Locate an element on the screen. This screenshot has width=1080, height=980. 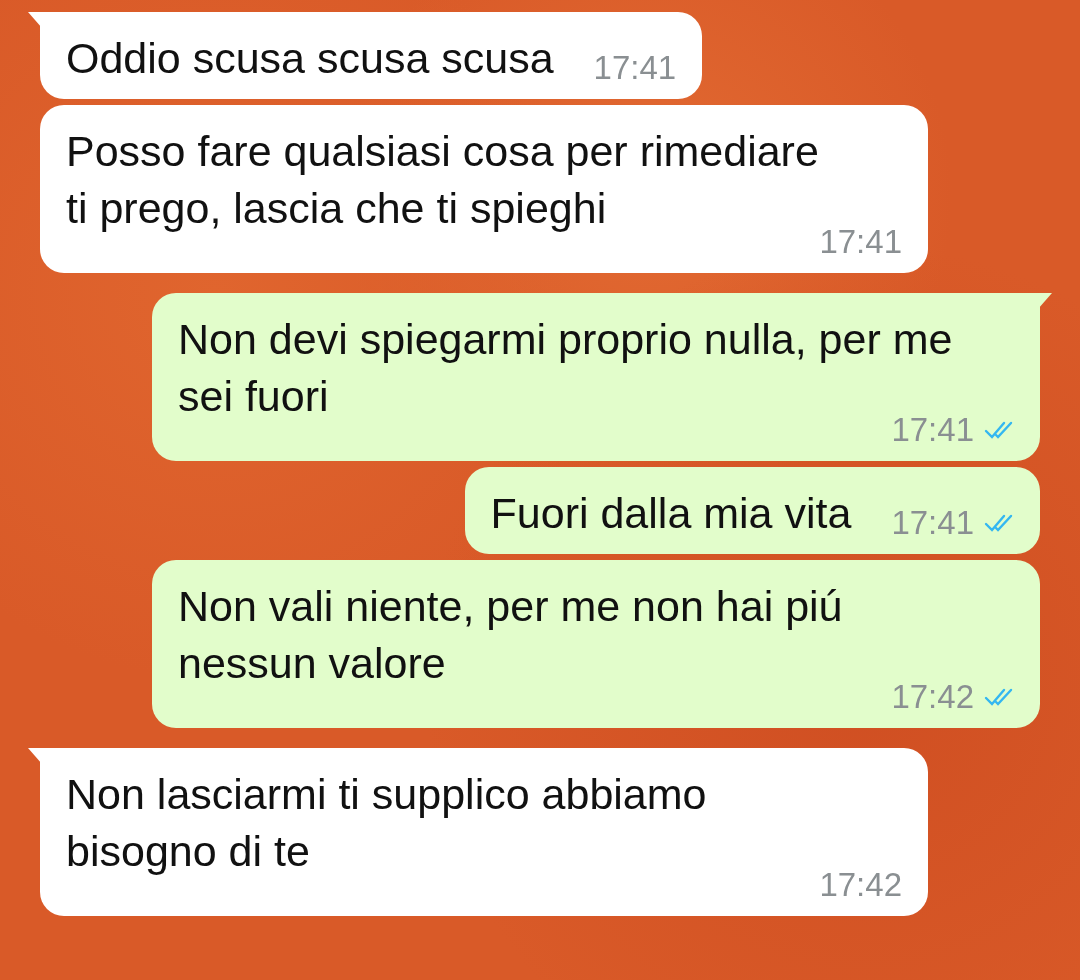
message-text: Oddio scusa scusa scusa is located at coordinates (310, 58).